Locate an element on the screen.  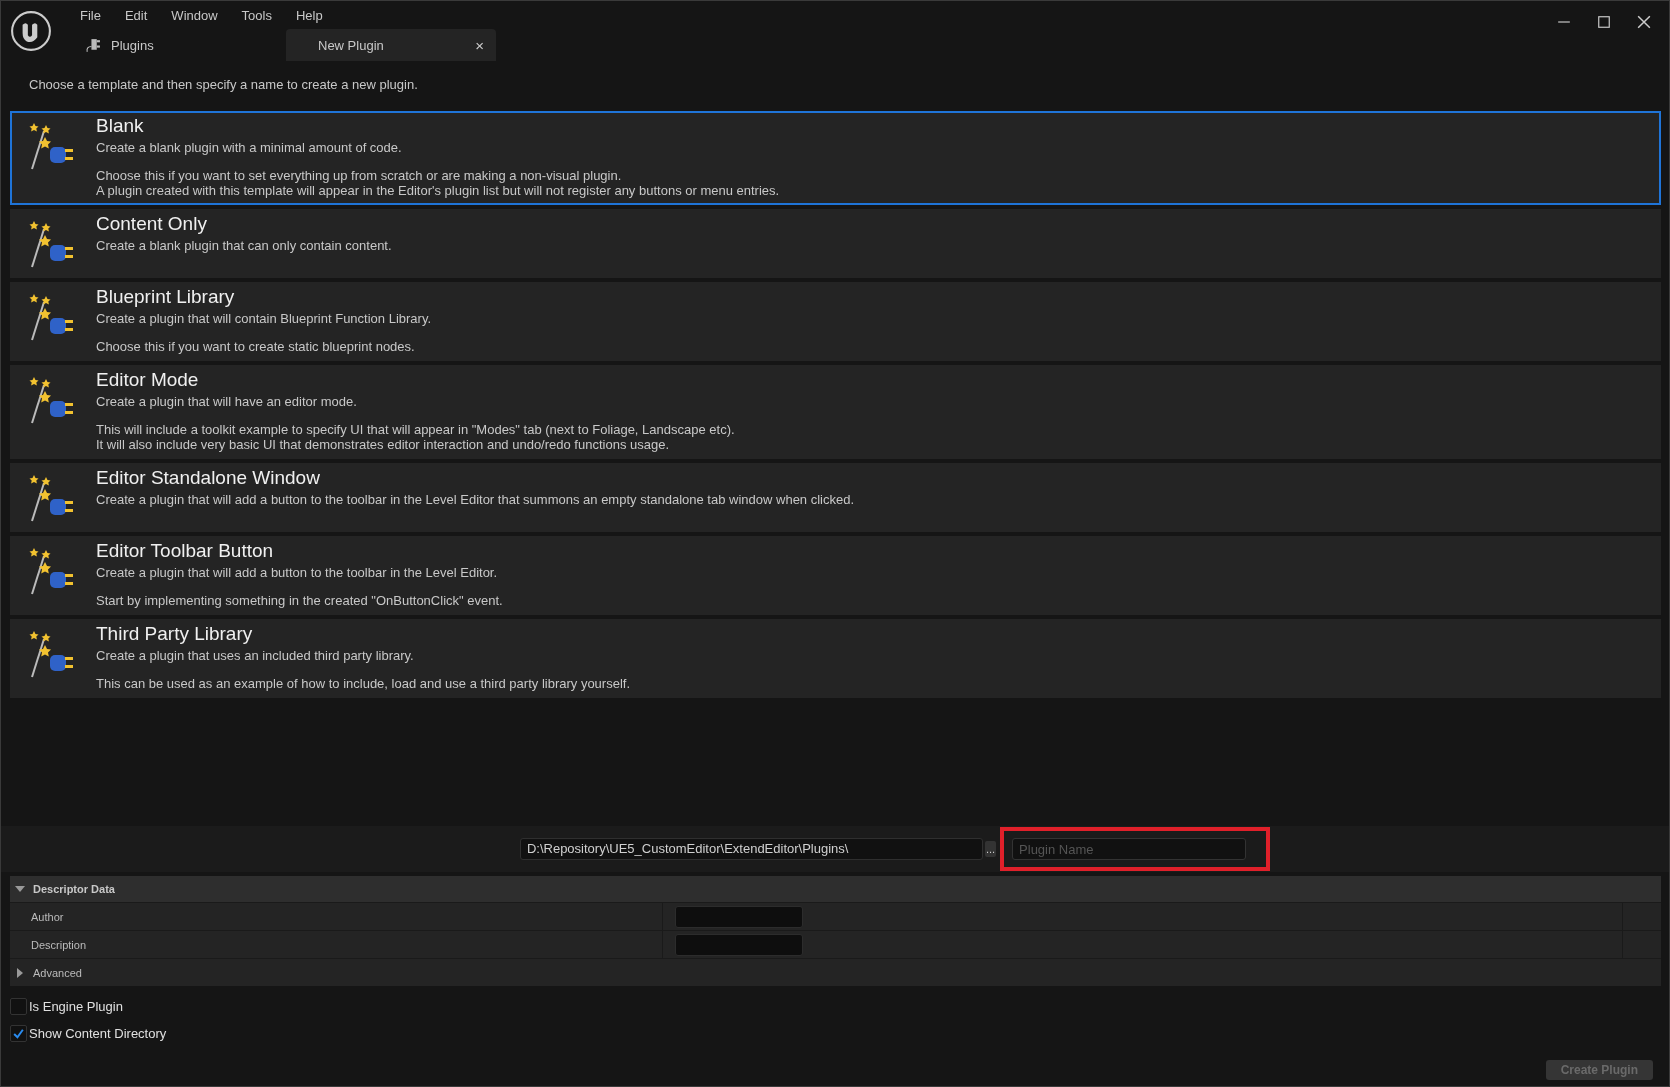
menu-item: Help is located at coordinates (316, 15).